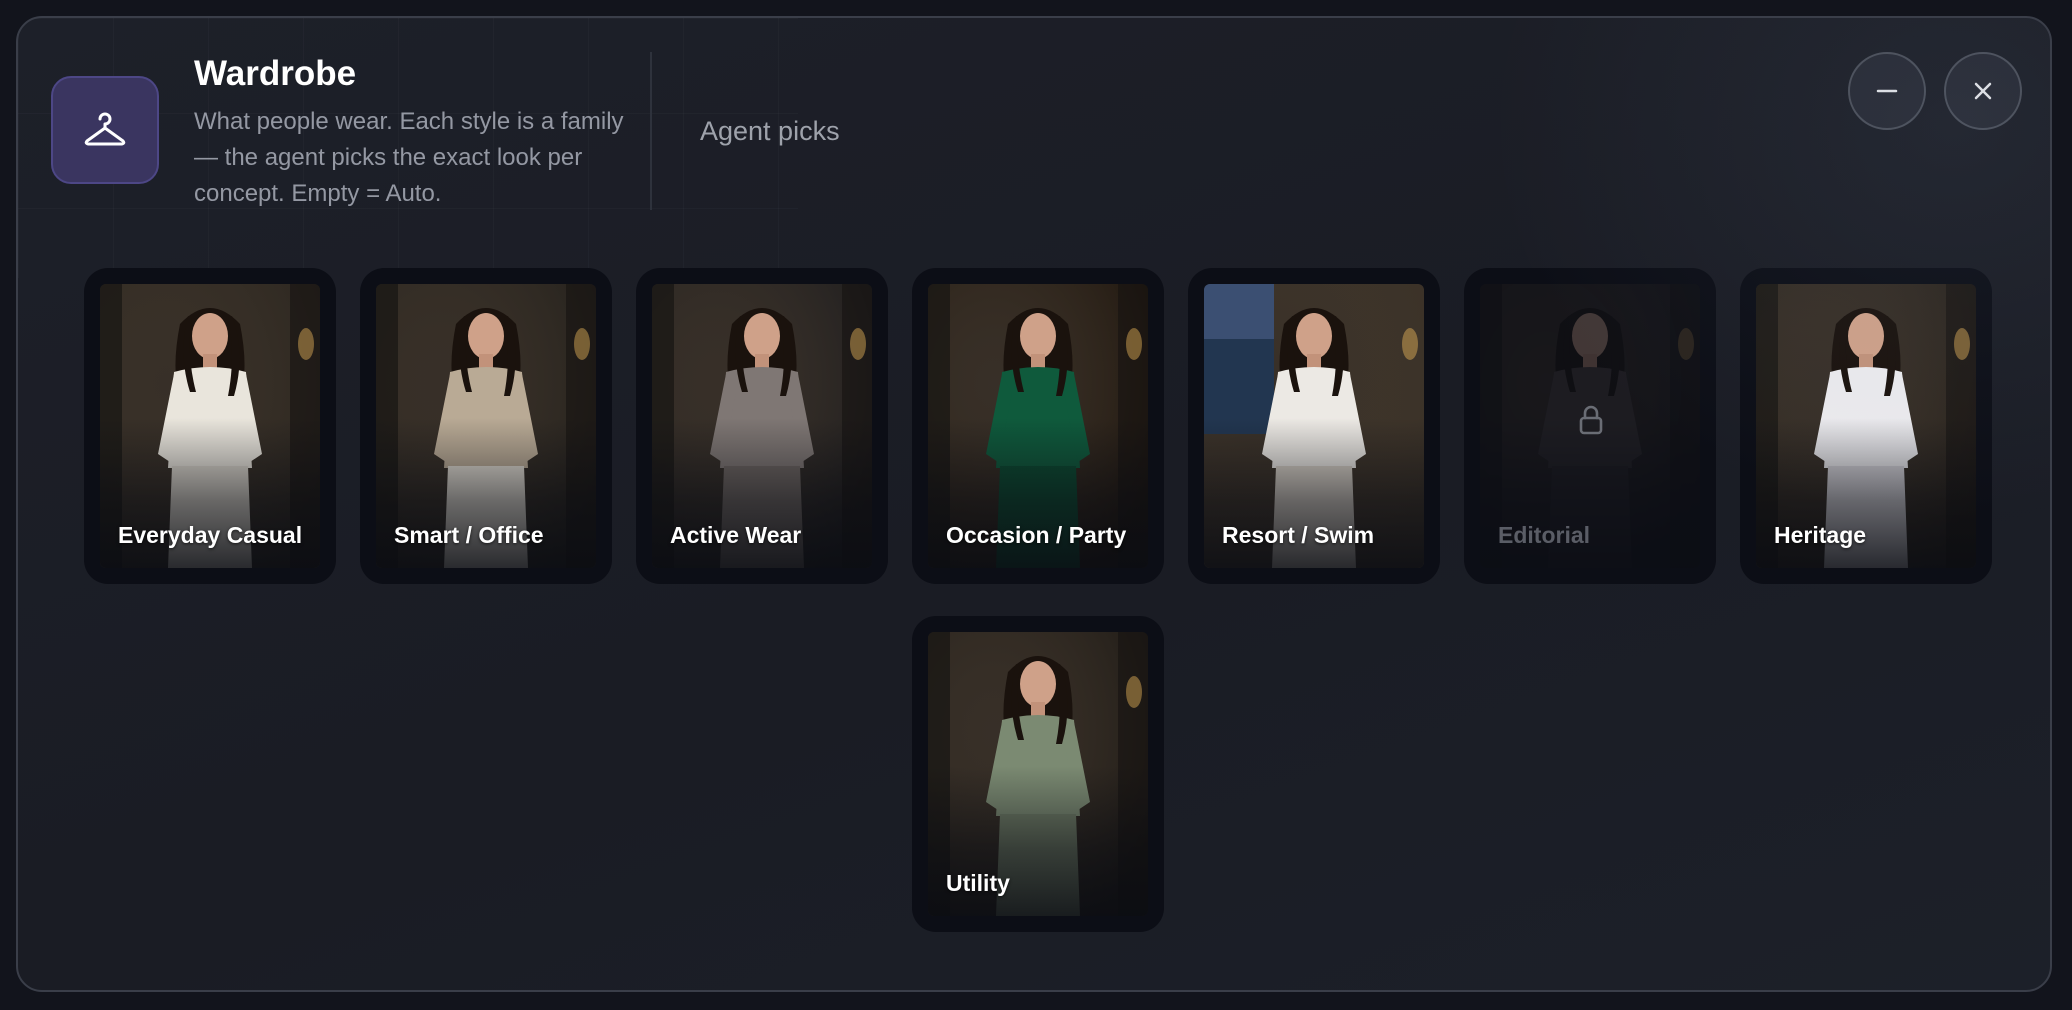  I want to click on style-label: Editorial, so click(1544, 535).